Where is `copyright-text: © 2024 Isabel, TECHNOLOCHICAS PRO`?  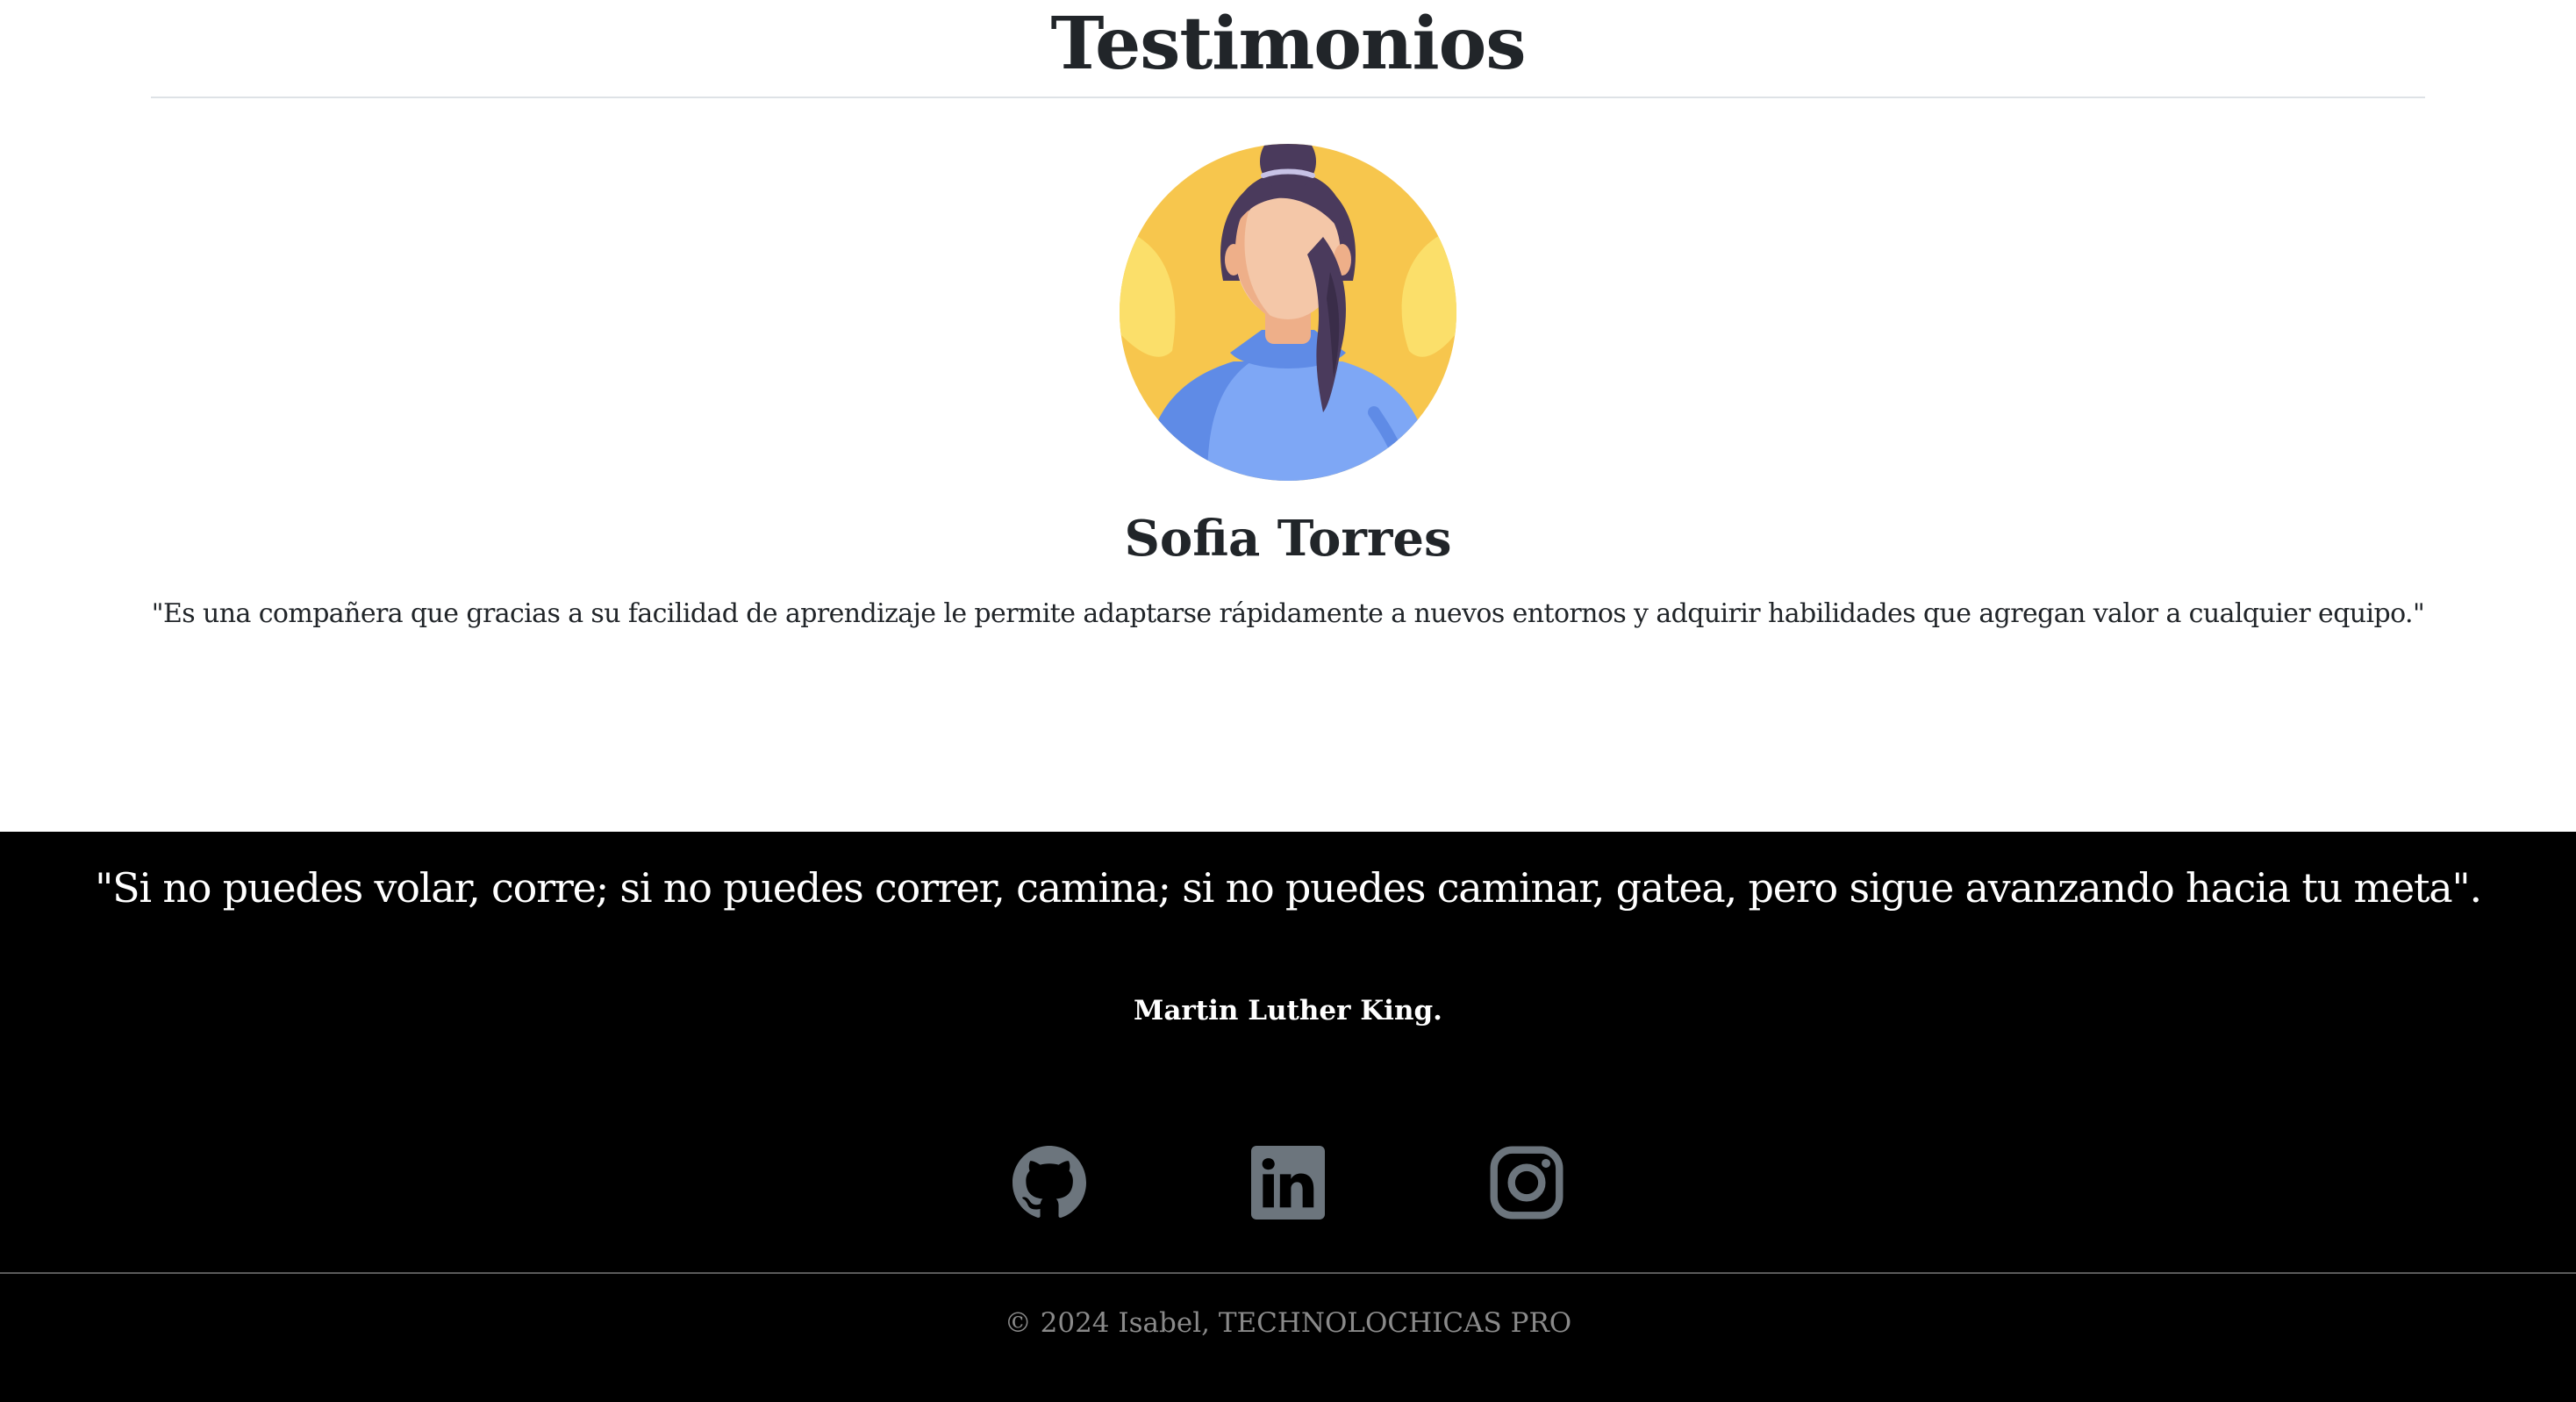 copyright-text: © 2024 Isabel, TECHNOLOCHICAS PRO is located at coordinates (1288, 1323).